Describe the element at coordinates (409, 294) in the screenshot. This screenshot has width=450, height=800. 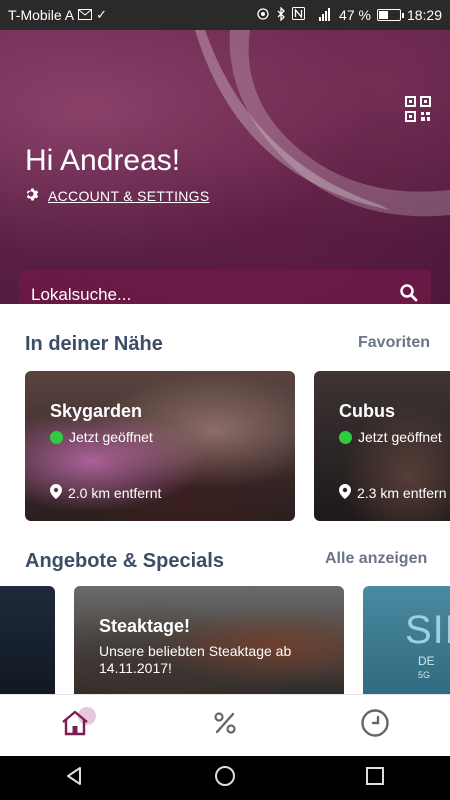
I see `search-icon` at that location.